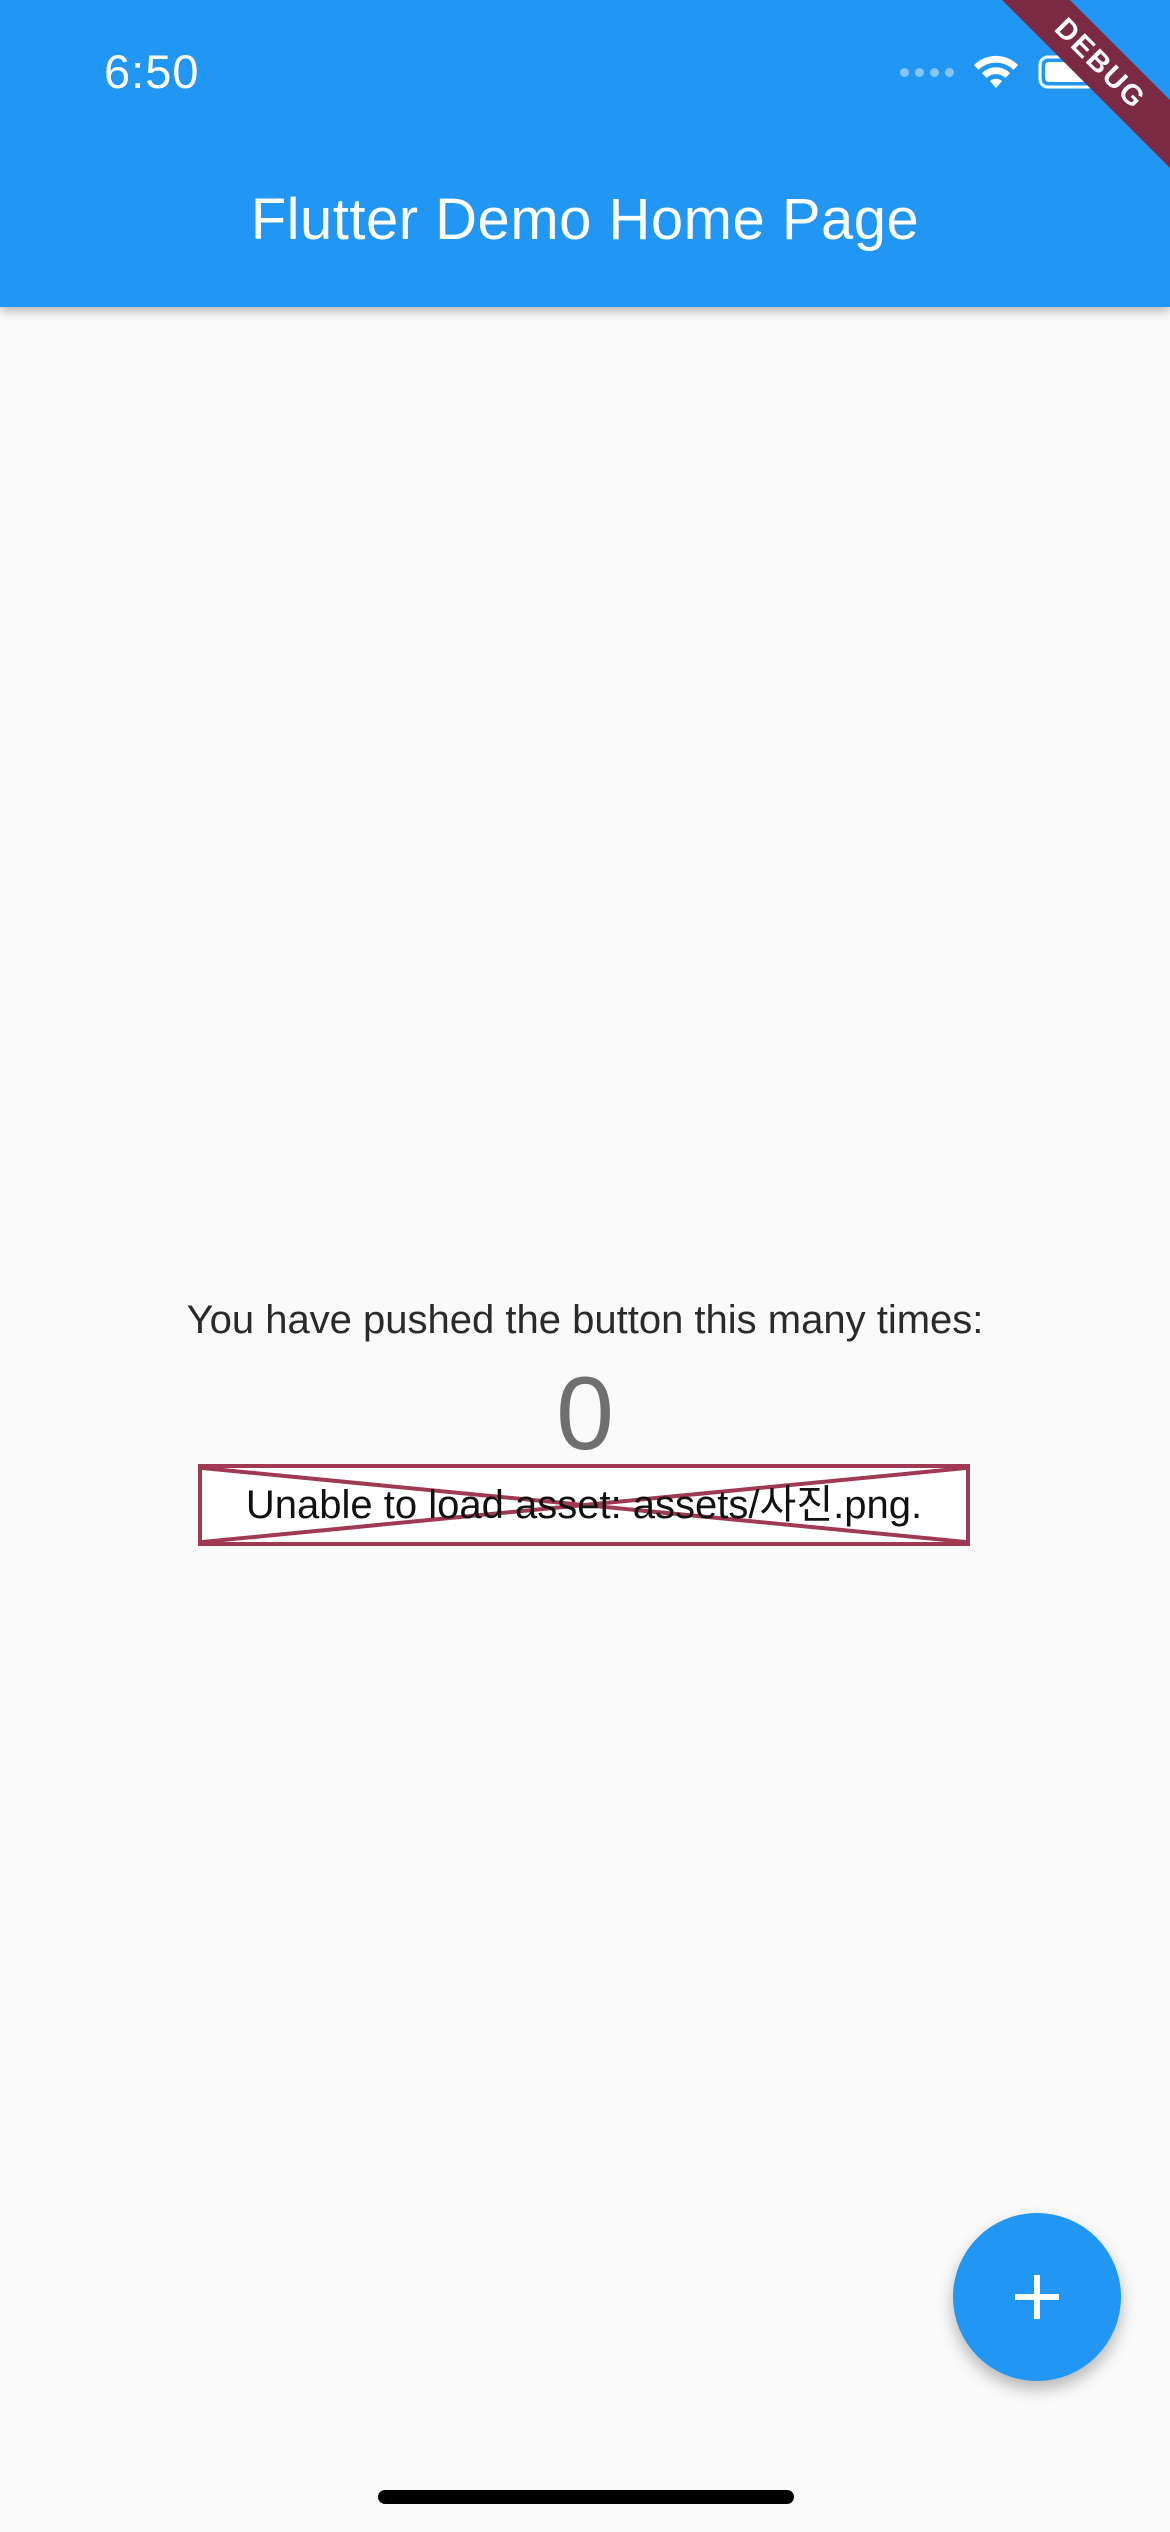 The width and height of the screenshot is (1170, 2532). Describe the element at coordinates (927, 72) in the screenshot. I see `signal-icon` at that location.